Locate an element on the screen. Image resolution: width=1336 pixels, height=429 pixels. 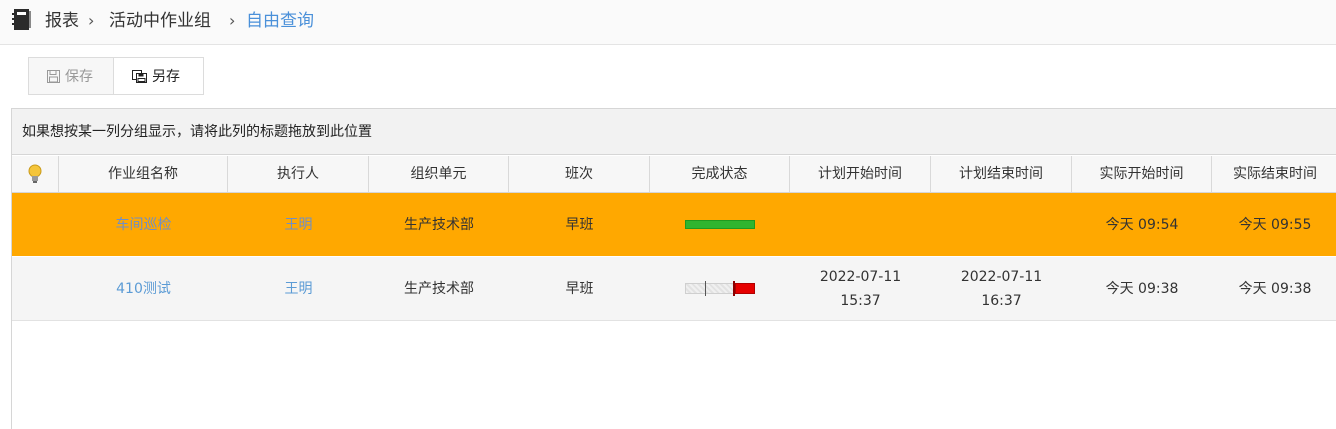
column-header-group-name: 作业组名称 is located at coordinates (143, 174).